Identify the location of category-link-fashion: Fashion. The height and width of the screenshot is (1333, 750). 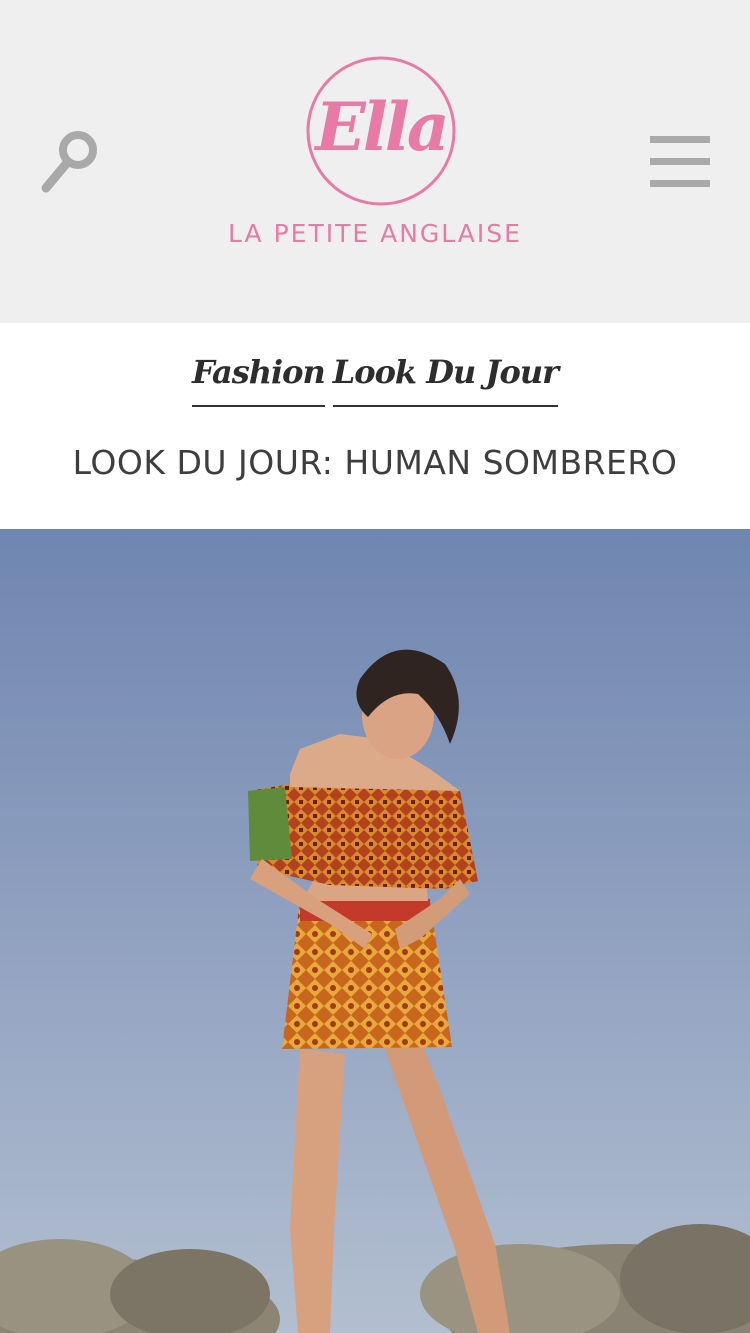
(258, 380).